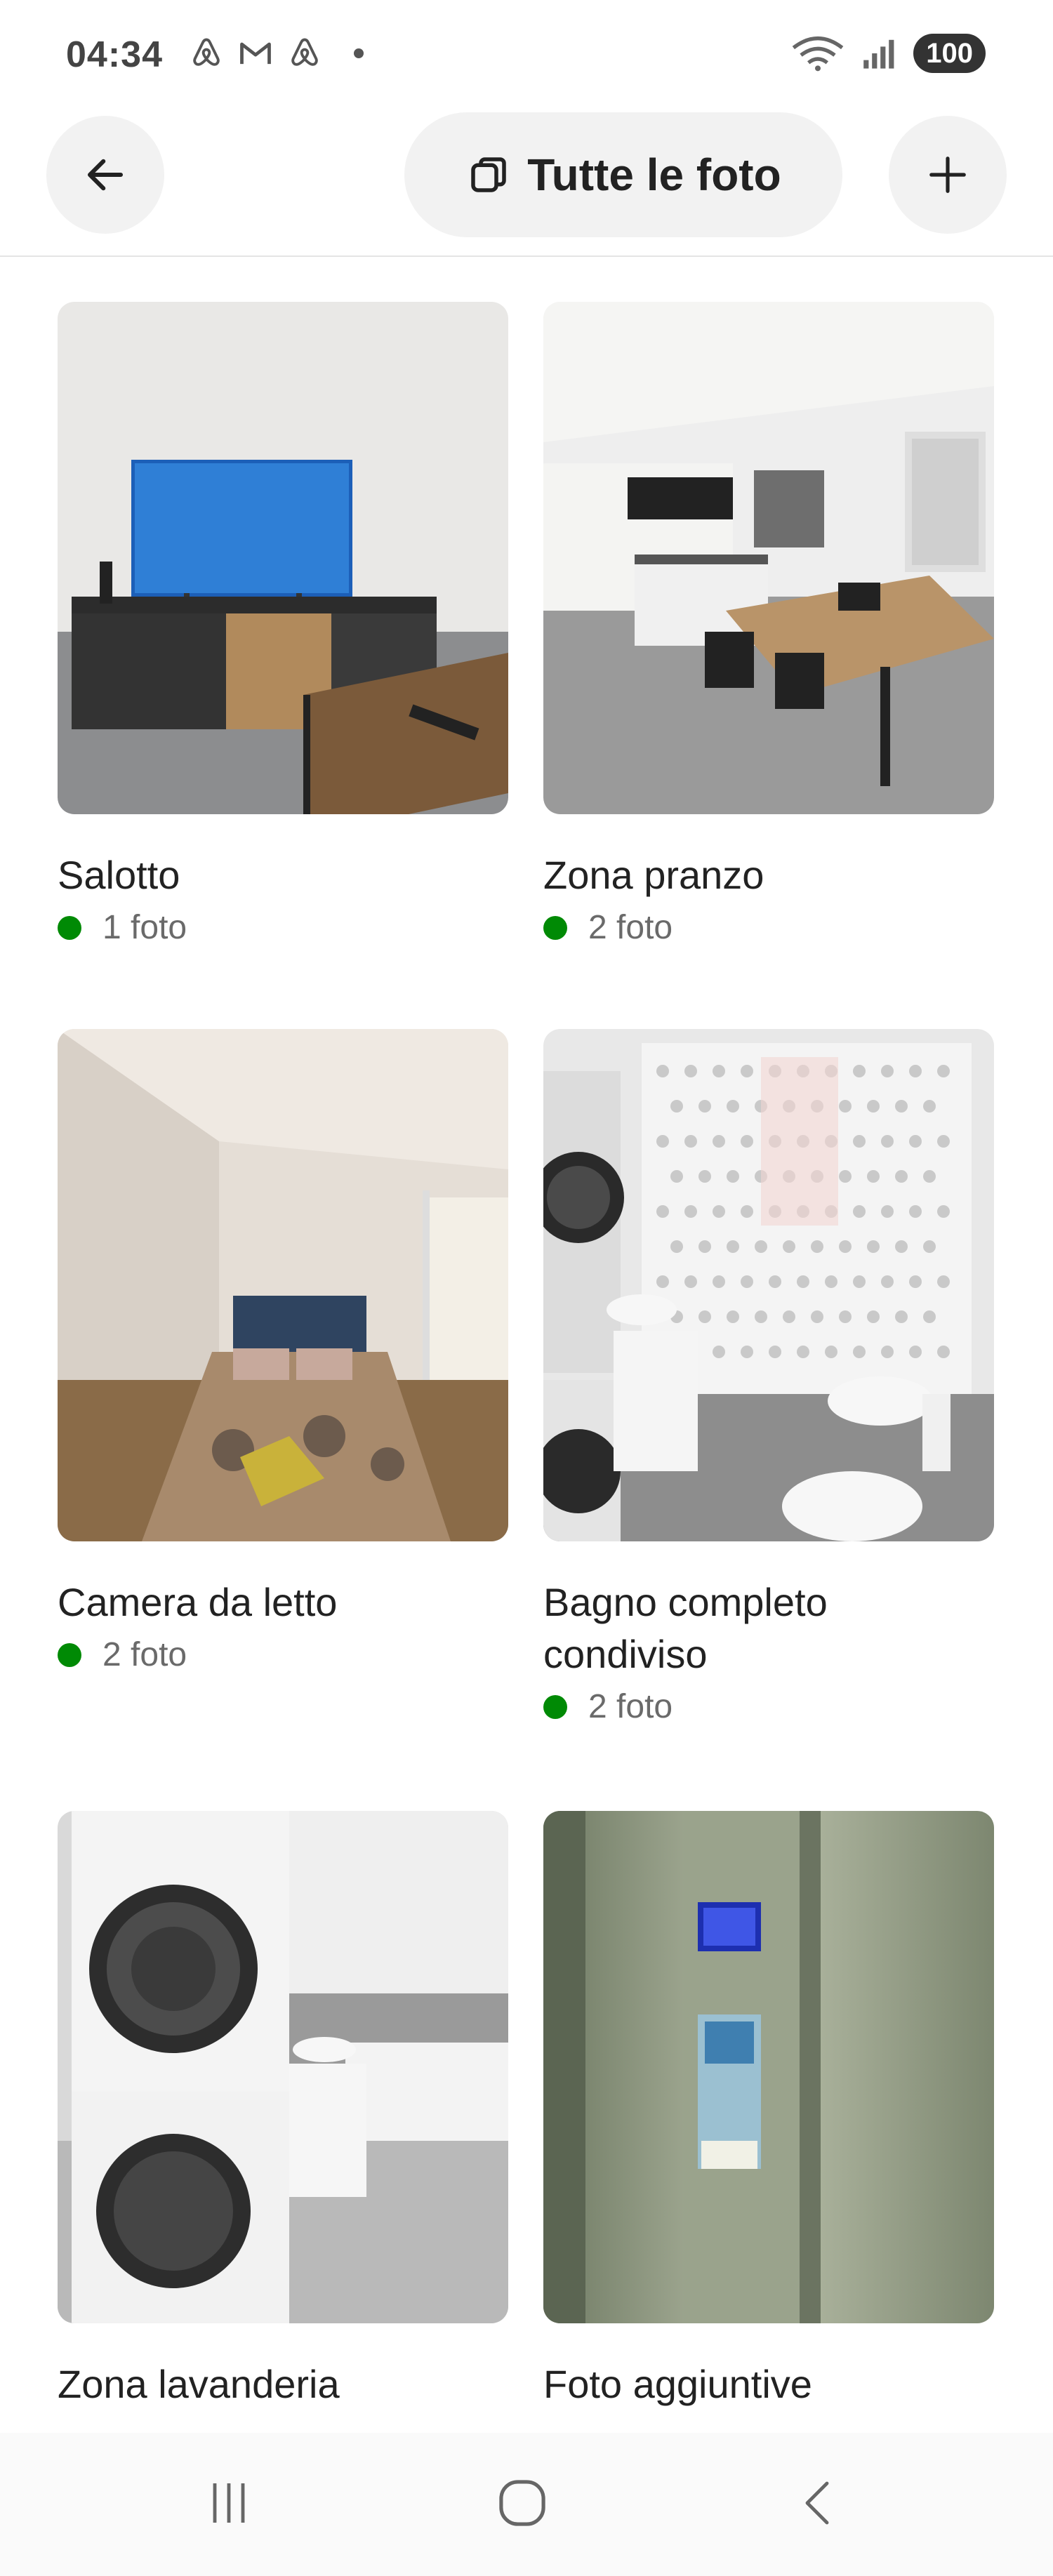  I want to click on dining-area-photo, so click(768, 558).